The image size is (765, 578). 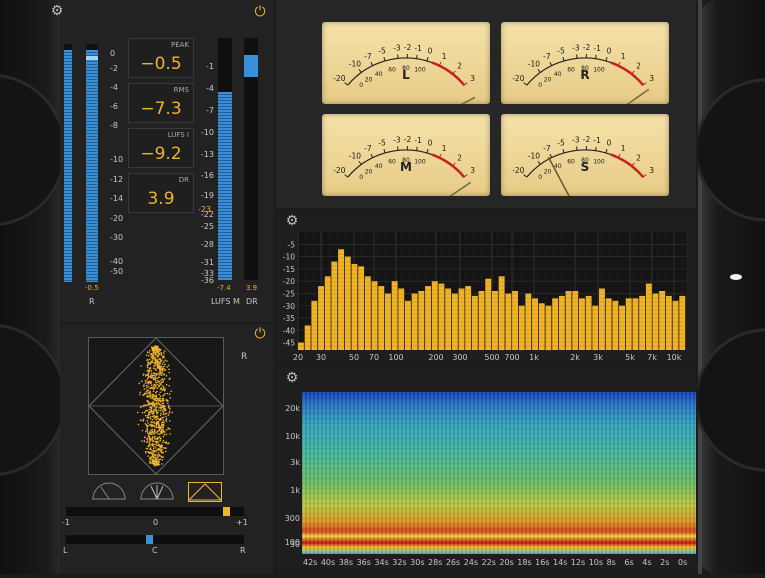 I want to click on spectrogram-x-tick: 28s, so click(x=435, y=562).